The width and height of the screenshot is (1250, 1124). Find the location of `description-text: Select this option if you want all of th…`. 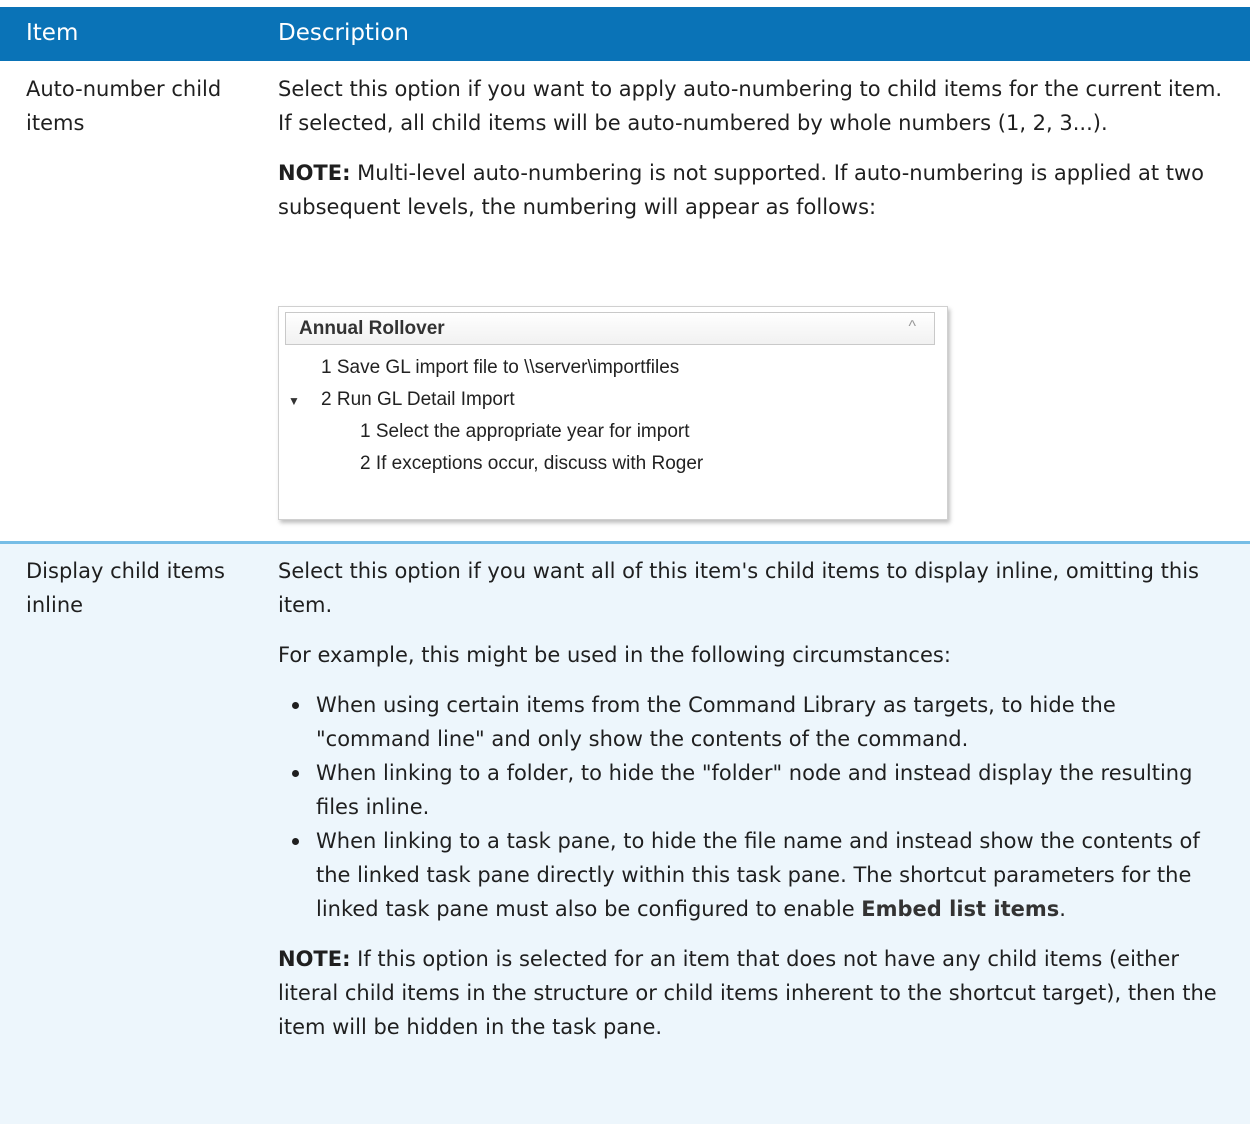

description-text: Select this option if you want all of th… is located at coordinates (738, 588).